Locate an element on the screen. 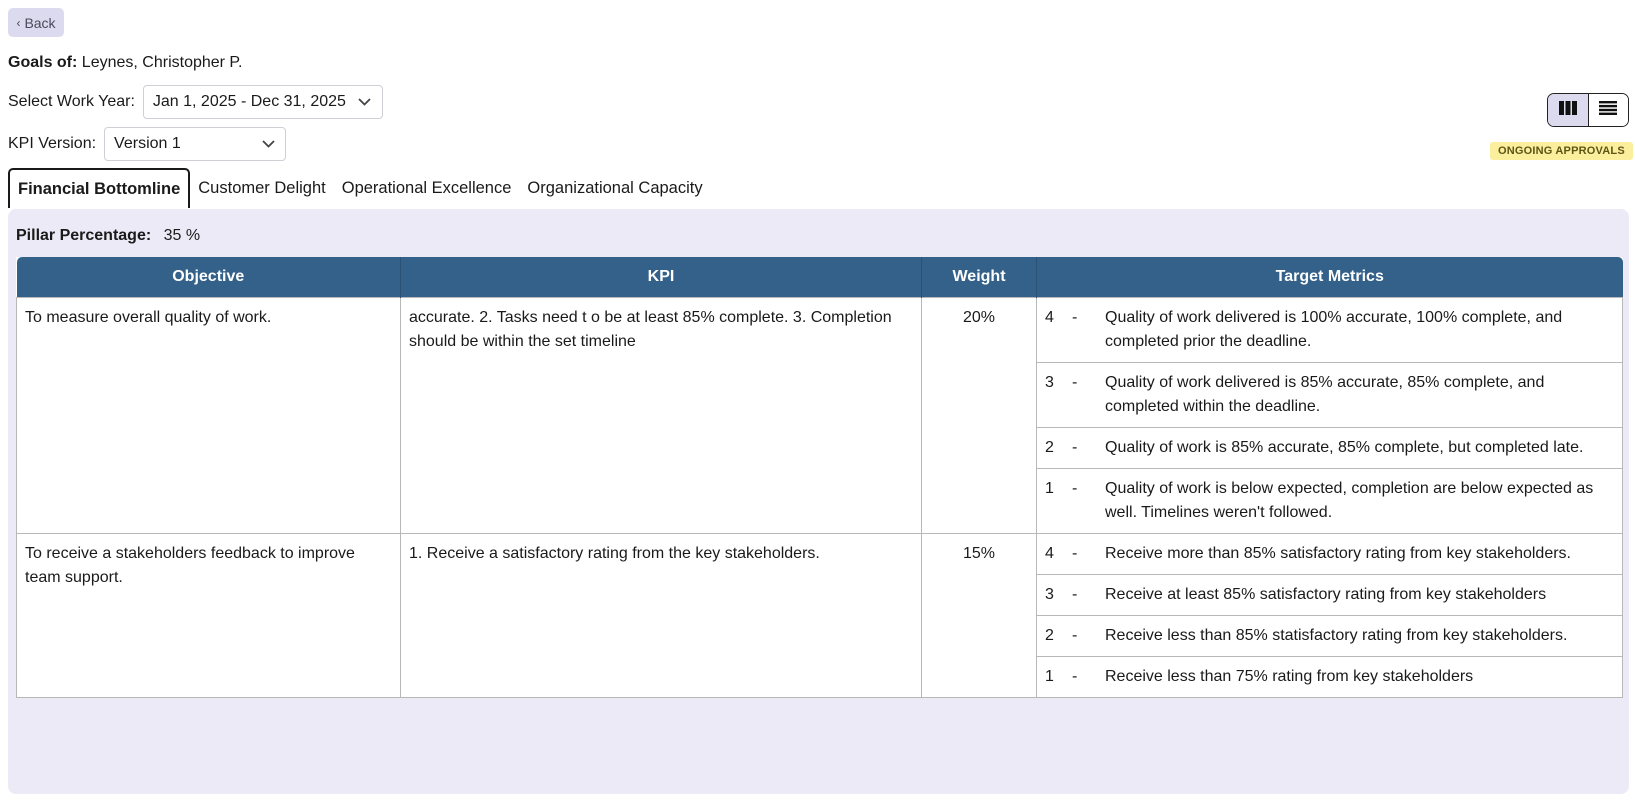 The height and width of the screenshot is (800, 1635). target-metrics-header: Target Metrics is located at coordinates (1329, 277).